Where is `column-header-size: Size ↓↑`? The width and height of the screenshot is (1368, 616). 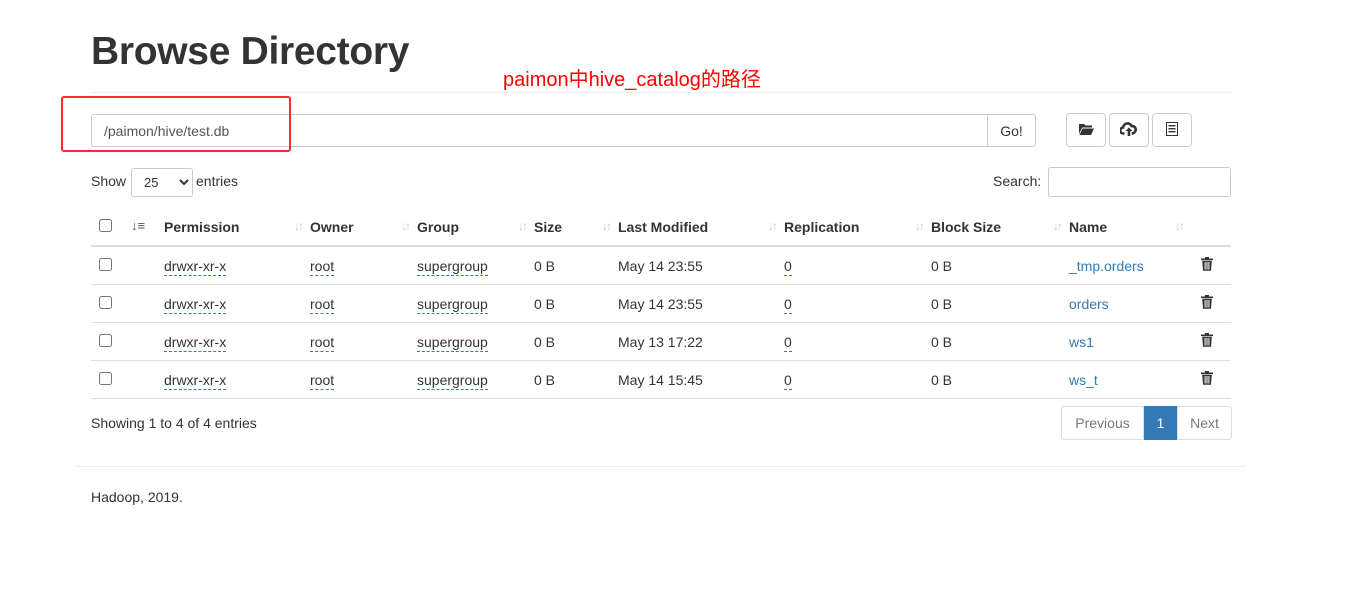
column-header-size: Size ↓↑ is located at coordinates (576, 228).